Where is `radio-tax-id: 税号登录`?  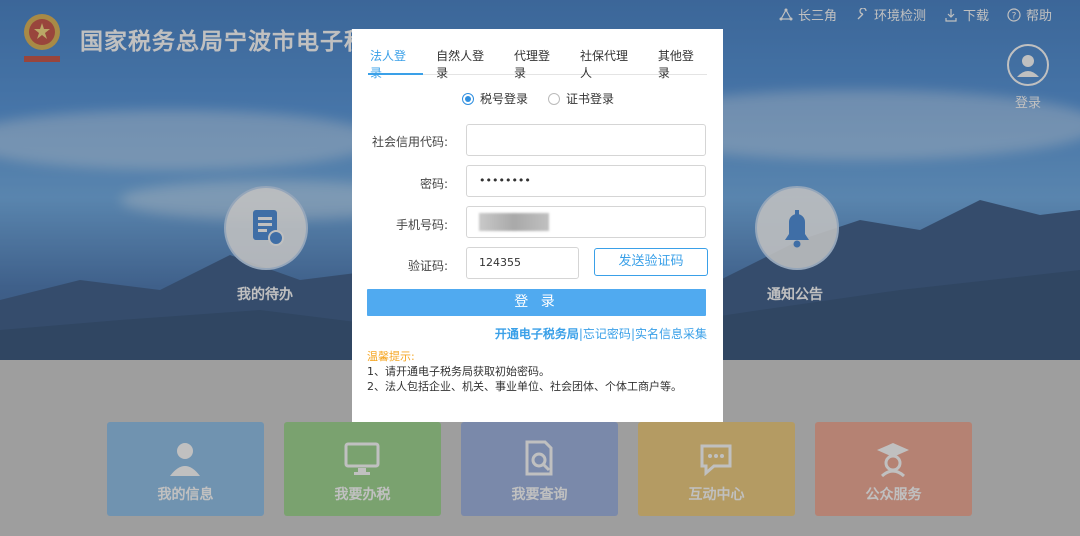 radio-tax-id: 税号登录 is located at coordinates (495, 98).